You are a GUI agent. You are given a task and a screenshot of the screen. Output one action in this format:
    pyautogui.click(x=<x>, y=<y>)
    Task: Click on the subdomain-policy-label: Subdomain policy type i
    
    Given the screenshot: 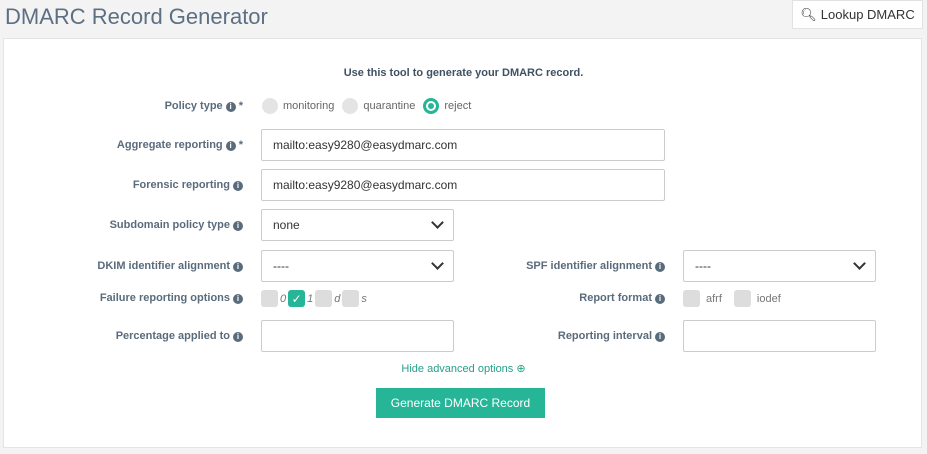 What is the action you would take?
    pyautogui.click(x=176, y=225)
    